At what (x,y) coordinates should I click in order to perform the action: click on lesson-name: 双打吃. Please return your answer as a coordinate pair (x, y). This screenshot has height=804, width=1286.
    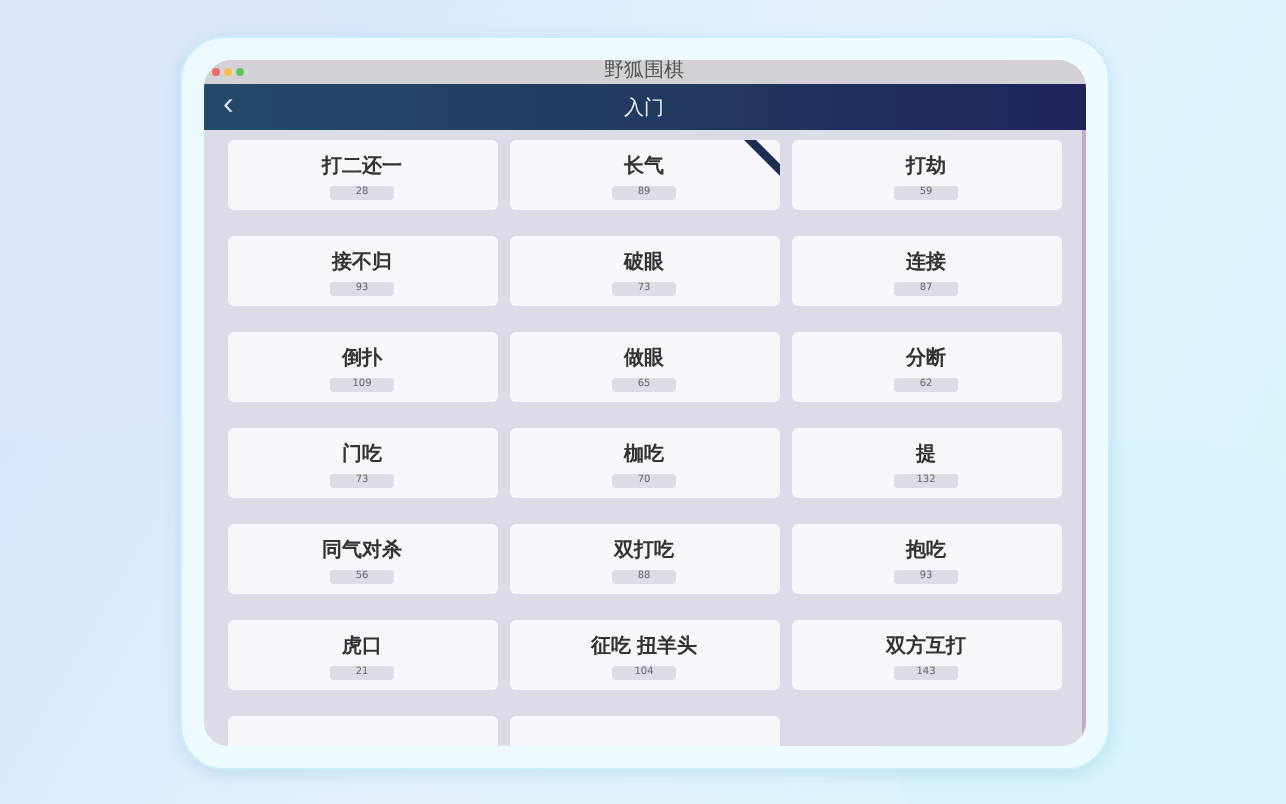
    Looking at the image, I should click on (644, 550).